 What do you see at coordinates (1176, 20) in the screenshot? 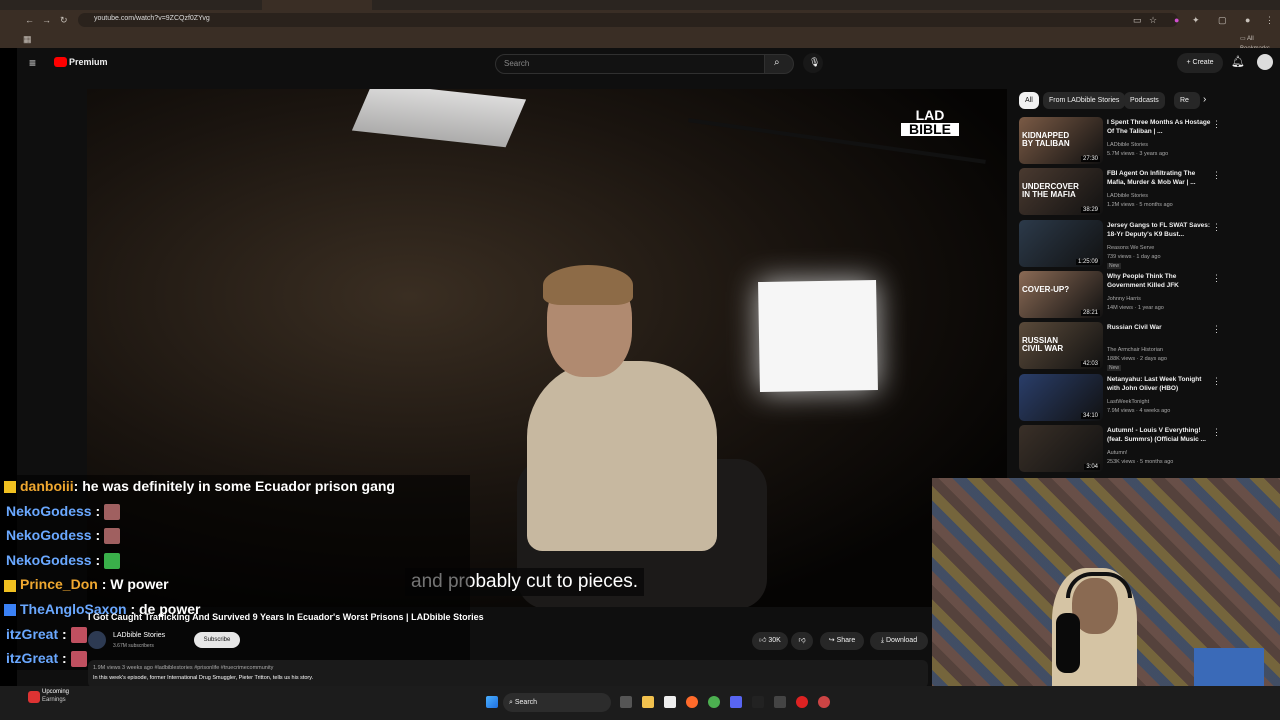
I see `extension-icon: ●` at bounding box center [1176, 20].